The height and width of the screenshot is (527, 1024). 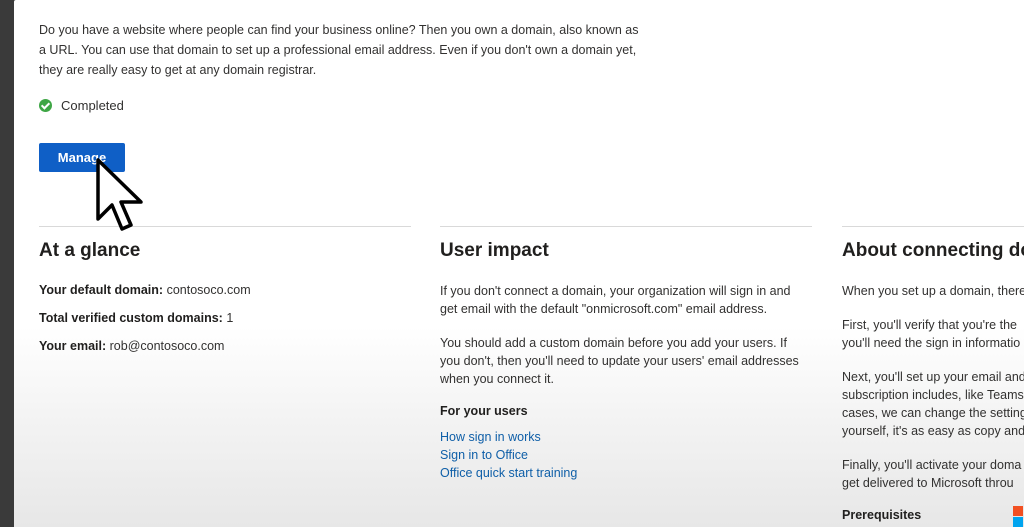 What do you see at coordinates (131, 318) in the screenshot?
I see `verified-domains-label: Total verified custom domains:` at bounding box center [131, 318].